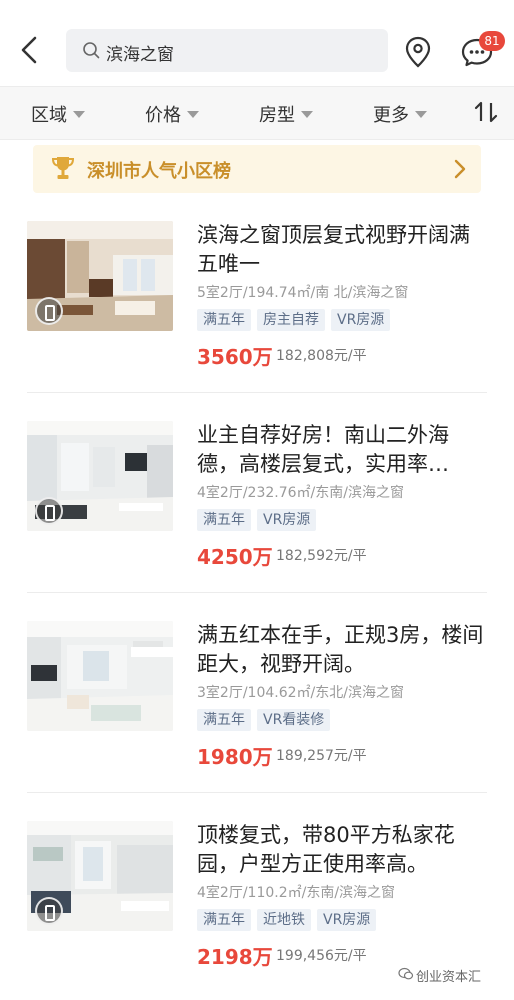 This screenshot has width=514, height=1000. What do you see at coordinates (326, 849) in the screenshot?
I see `listing-title: 顶楼复式，带80平方私家花园，户型方正使用率高。` at bounding box center [326, 849].